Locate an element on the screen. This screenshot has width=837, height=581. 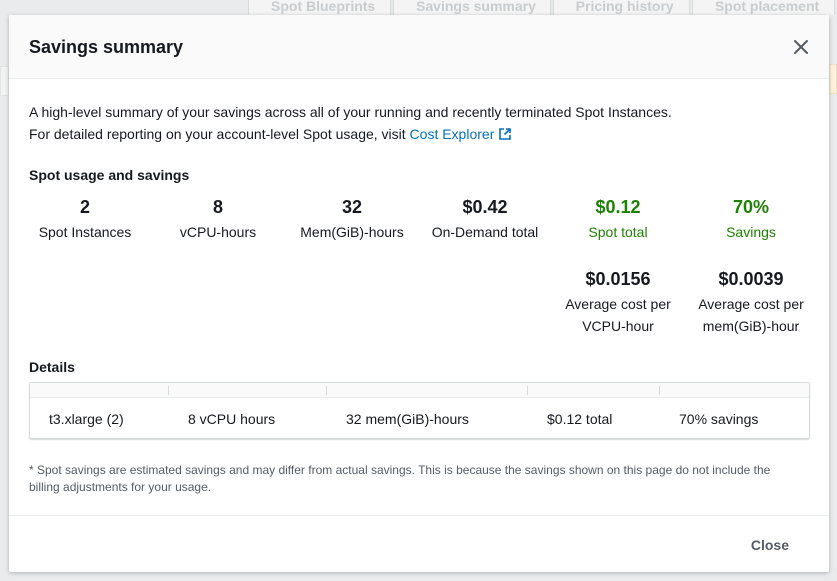
bg-tab-spot-placement: Spot placement is located at coordinates (763, 7).